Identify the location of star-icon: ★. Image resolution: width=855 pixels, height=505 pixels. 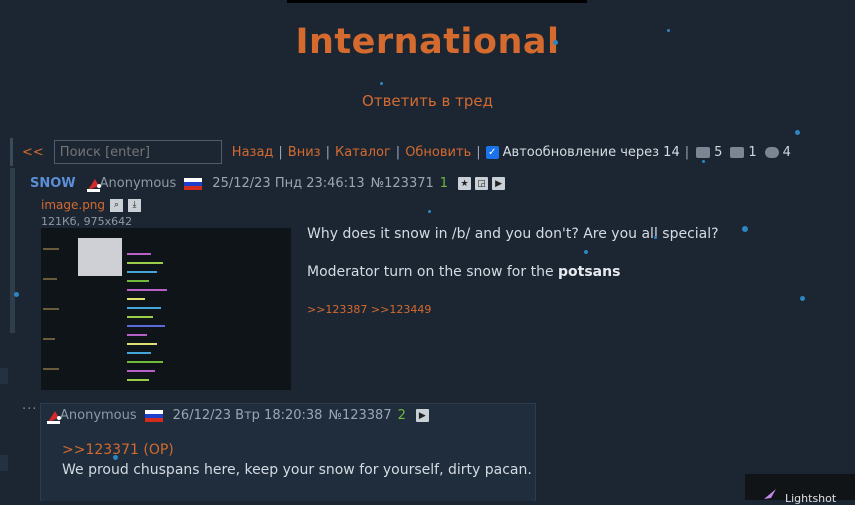
(465, 183).